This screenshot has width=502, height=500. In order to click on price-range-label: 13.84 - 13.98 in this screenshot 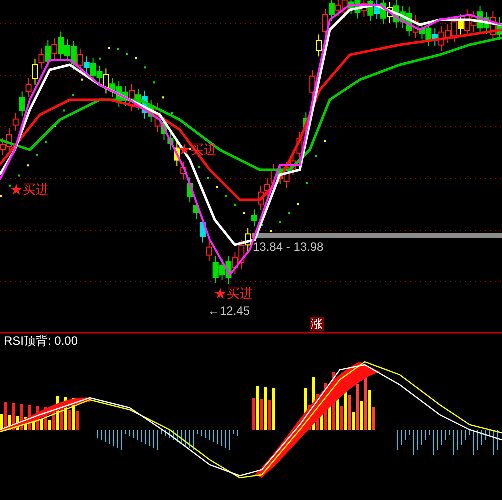, I will do `click(288, 247)`.